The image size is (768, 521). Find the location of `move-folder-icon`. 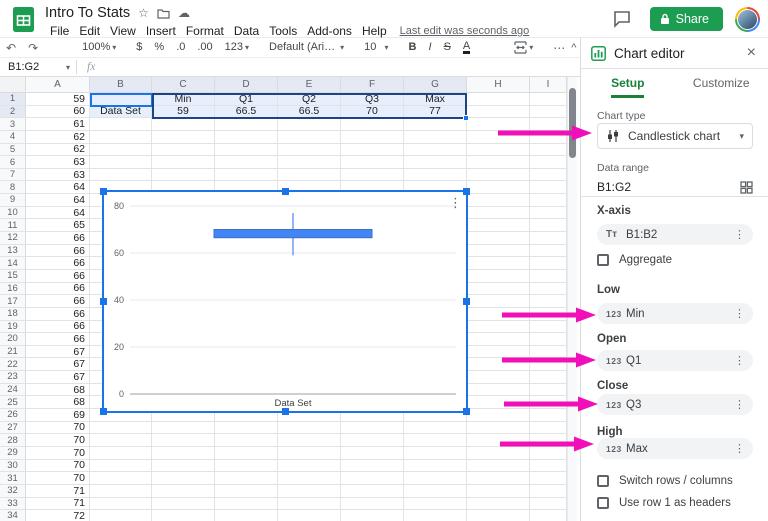

move-folder-icon is located at coordinates (163, 13).